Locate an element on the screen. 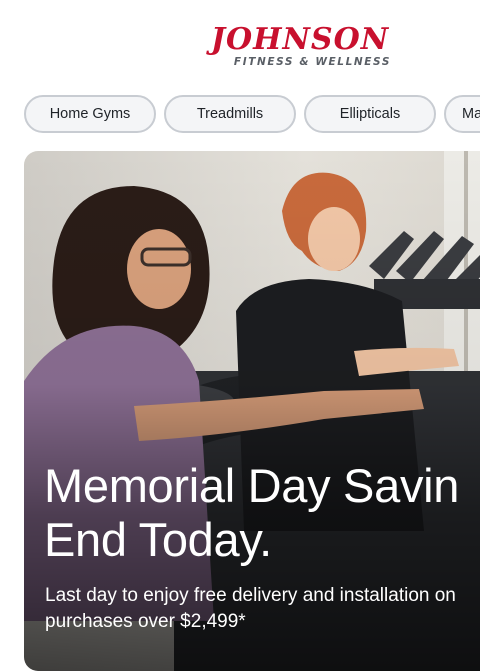  category-chip-label: Treadmills is located at coordinates (230, 114).